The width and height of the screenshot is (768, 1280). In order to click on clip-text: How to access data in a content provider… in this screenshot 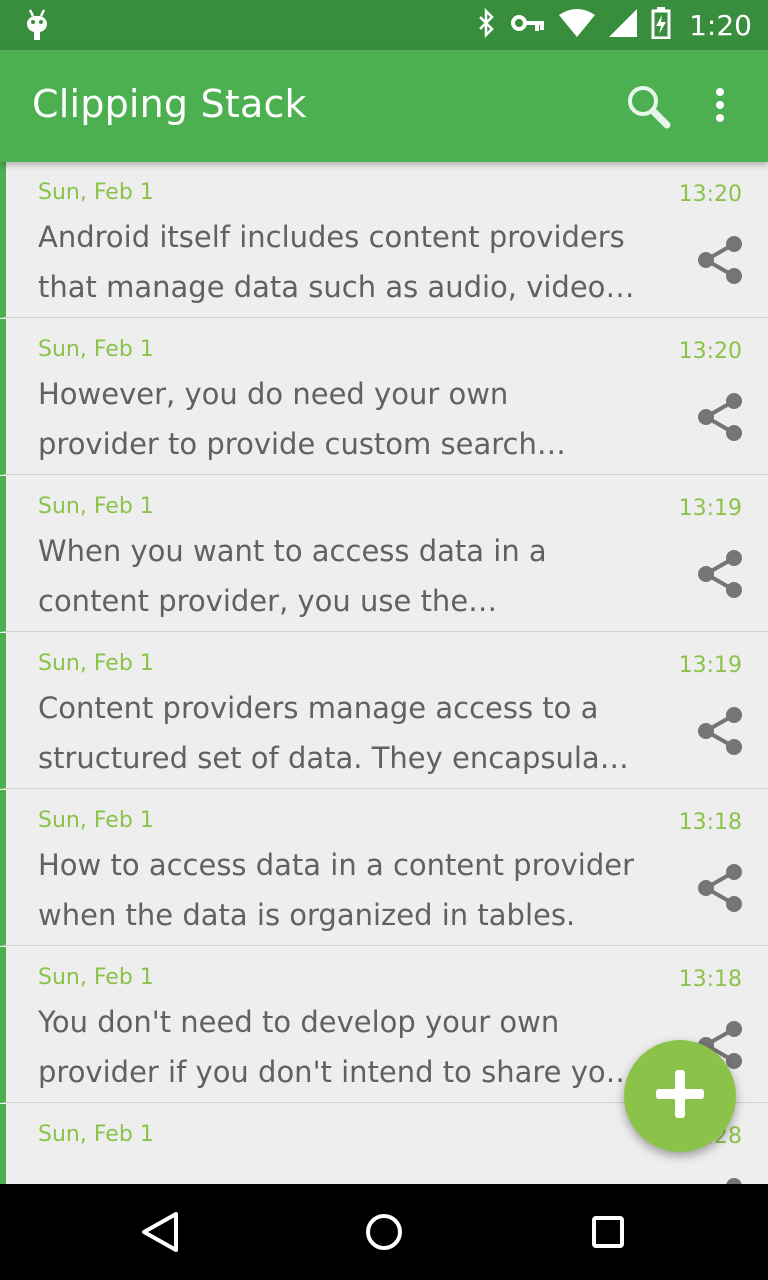, I will do `click(336, 890)`.